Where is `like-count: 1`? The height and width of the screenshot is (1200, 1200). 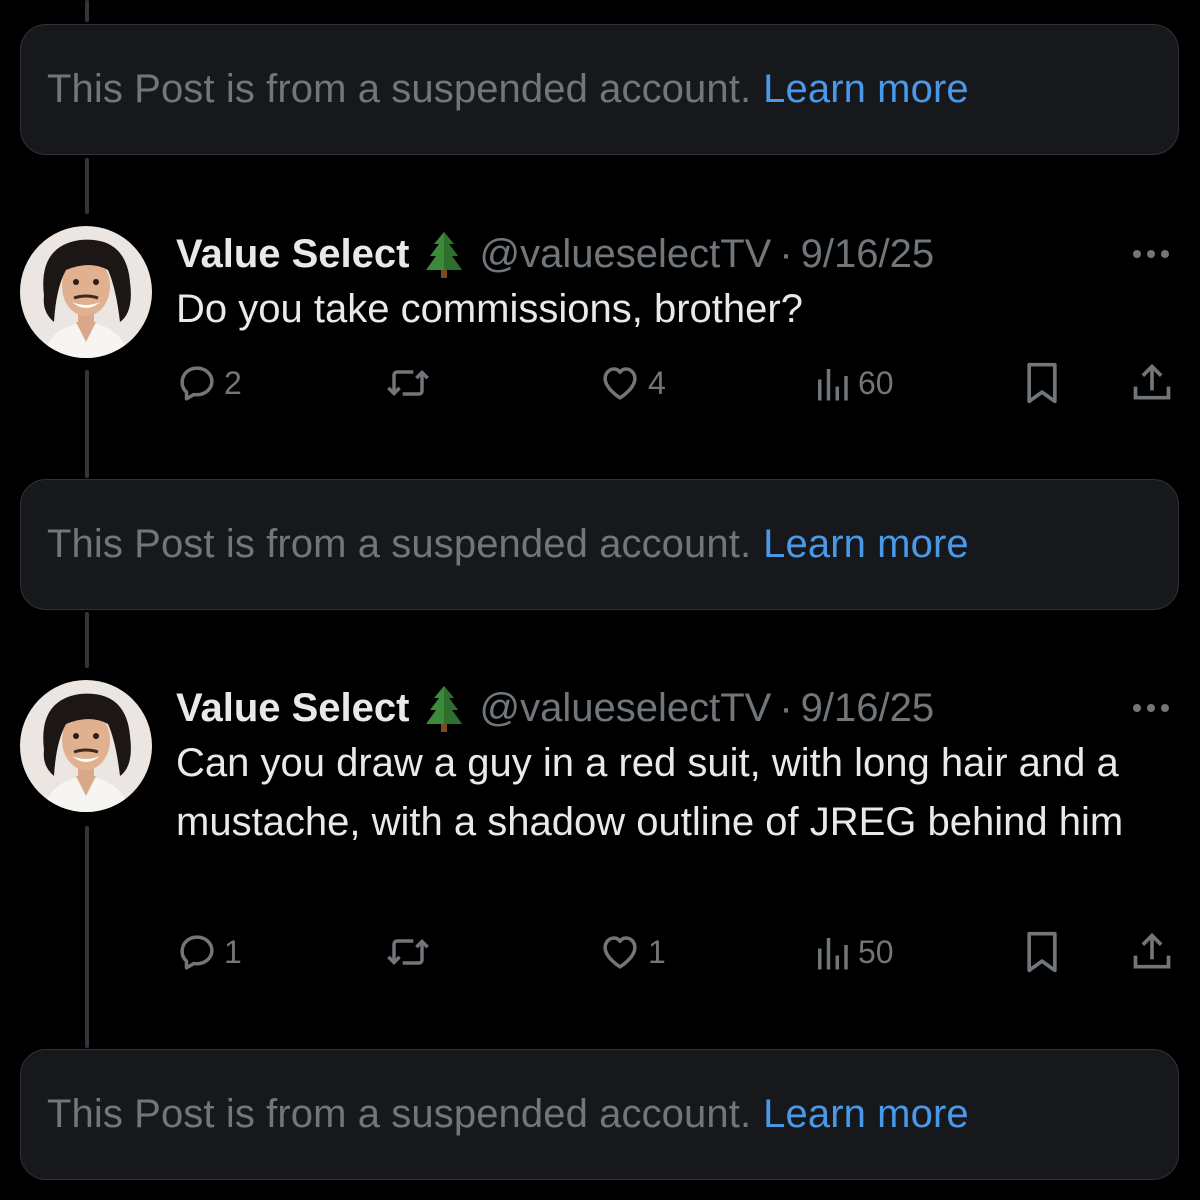 like-count: 1 is located at coordinates (657, 951).